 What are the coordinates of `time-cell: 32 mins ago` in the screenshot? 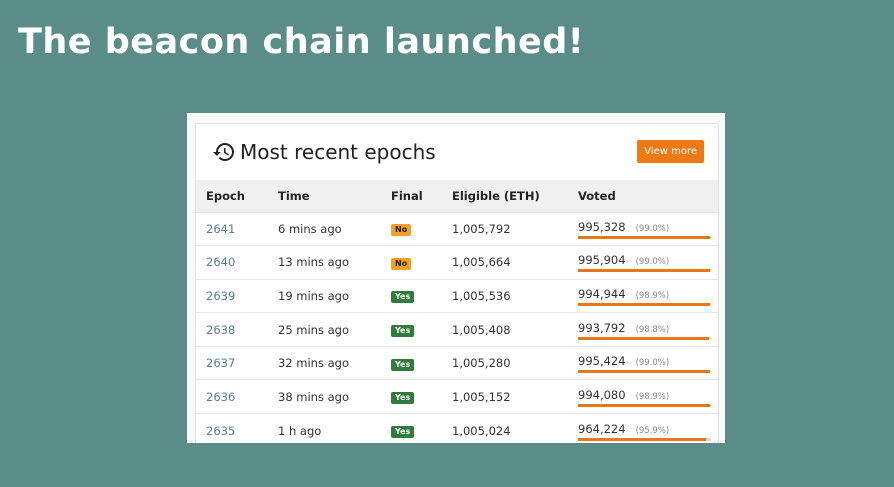 It's located at (314, 363).